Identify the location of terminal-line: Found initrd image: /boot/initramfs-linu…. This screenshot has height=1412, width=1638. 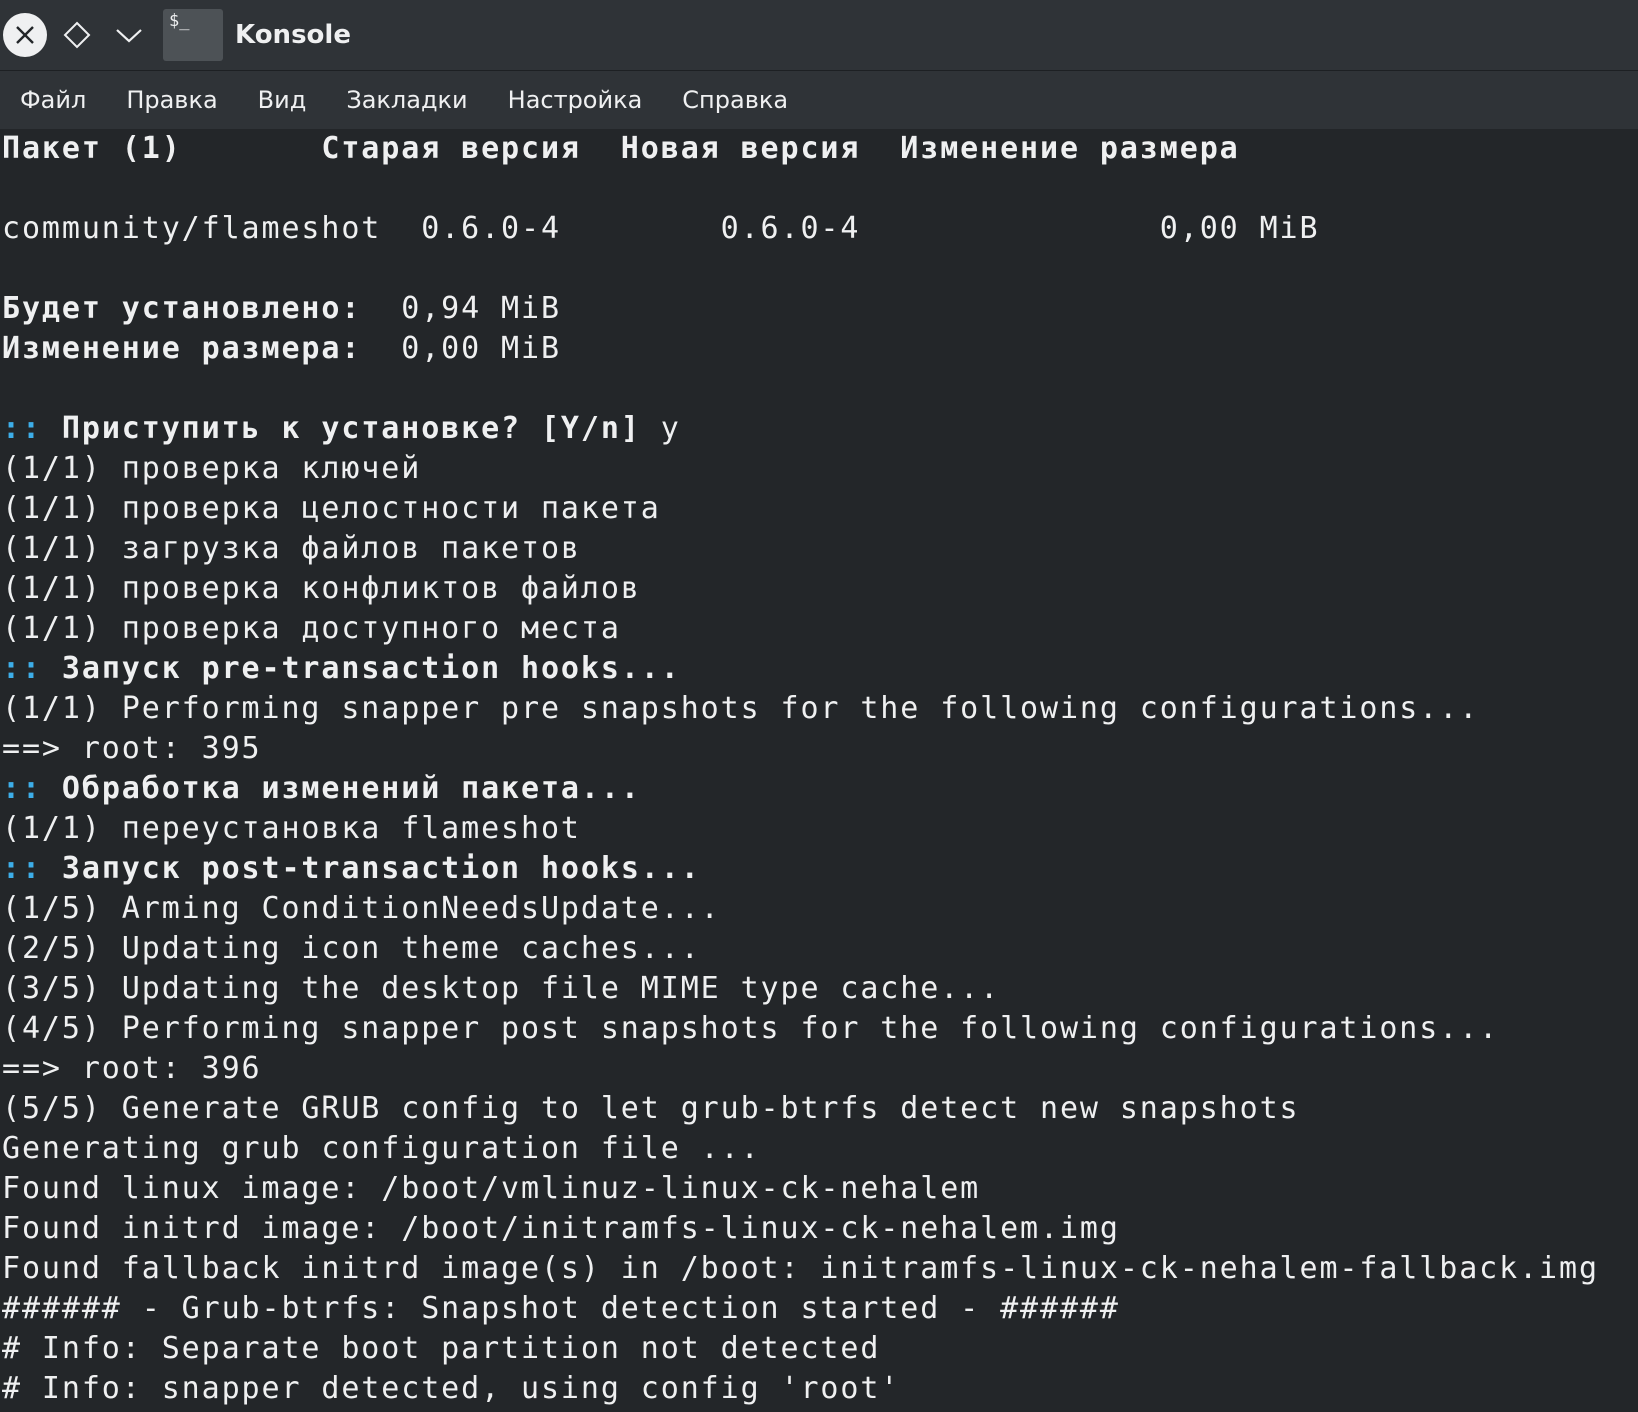
(820, 1229).